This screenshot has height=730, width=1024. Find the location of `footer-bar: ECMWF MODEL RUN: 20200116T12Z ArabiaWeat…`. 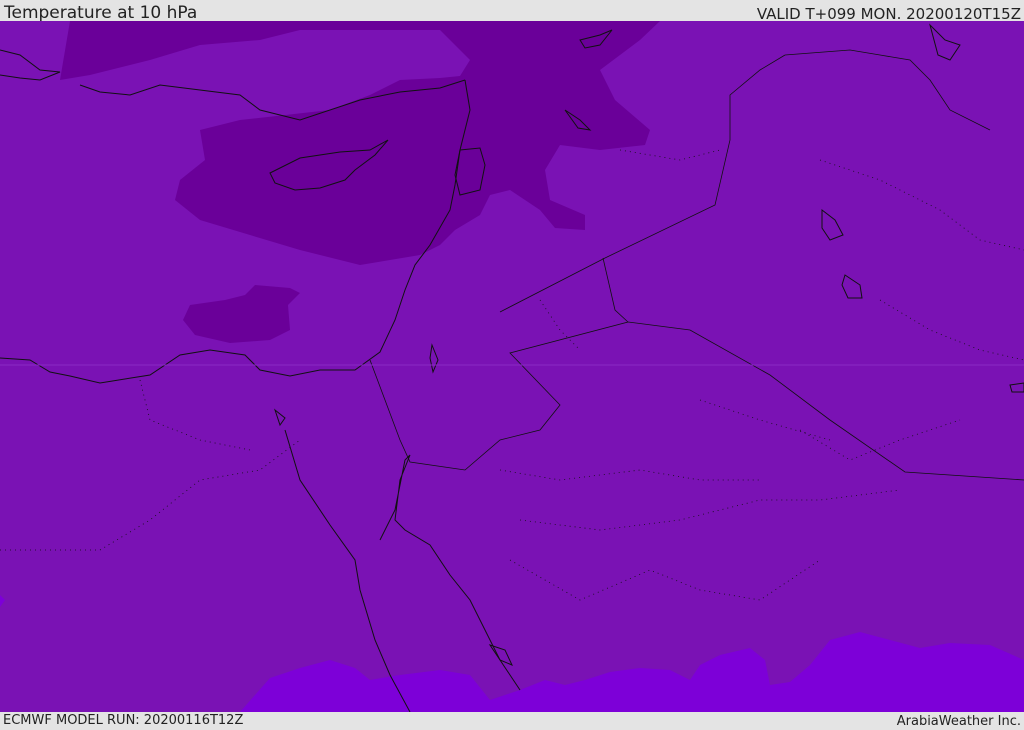

footer-bar: ECMWF MODEL RUN: 20200116T12Z ArabiaWeat… is located at coordinates (512, 720).